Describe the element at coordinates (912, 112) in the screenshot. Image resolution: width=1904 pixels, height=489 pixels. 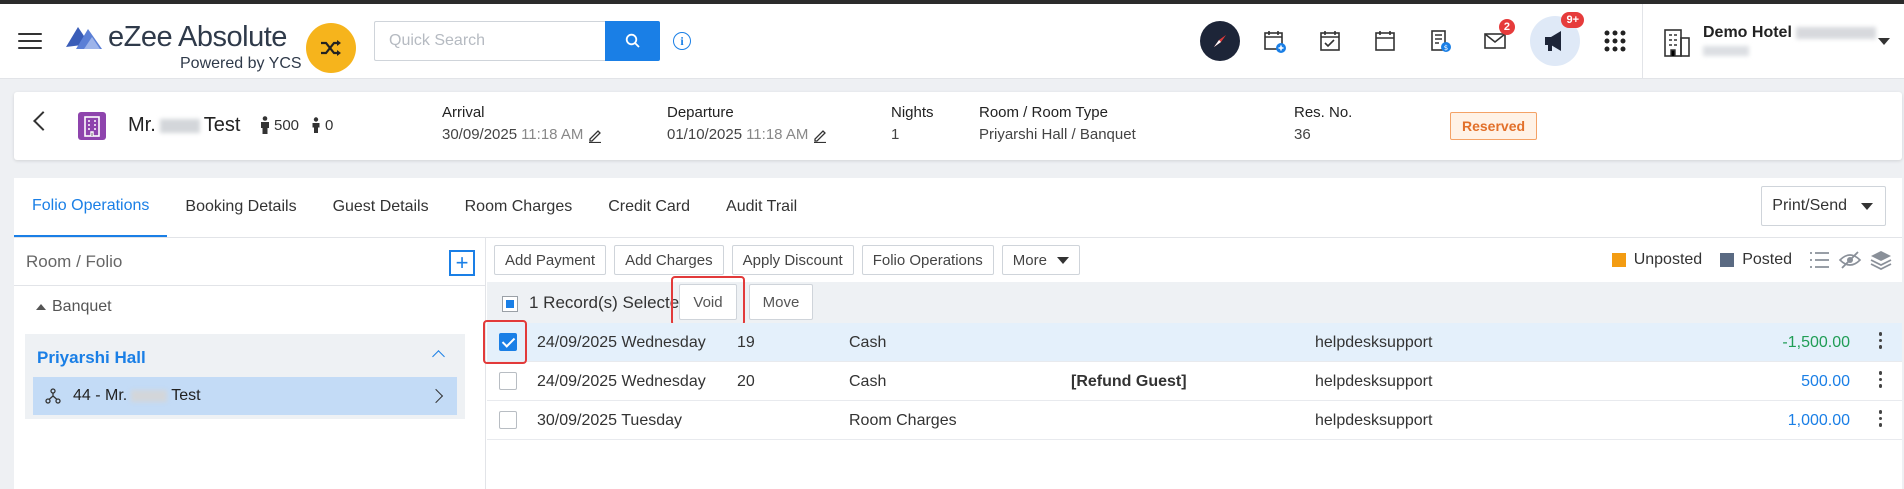
I see `nights-label: Nights` at that location.